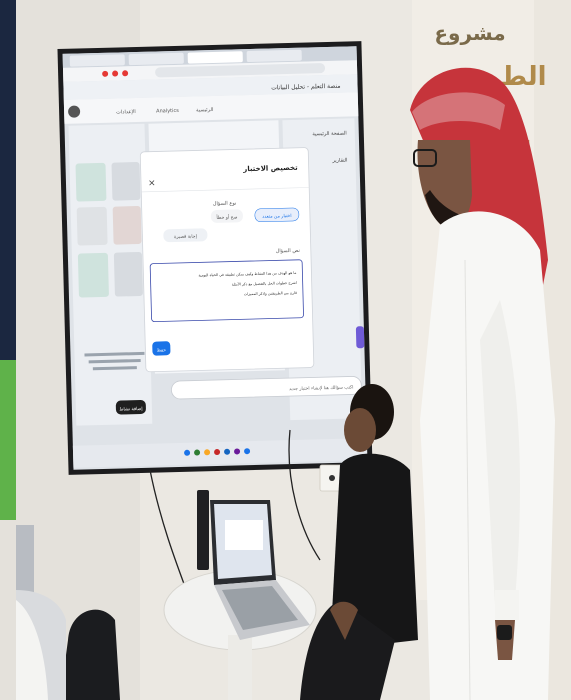 This screenshot has height=700, width=571. What do you see at coordinates (270, 168) in the screenshot?
I see `dialog-title: تخصيص الاختبار` at bounding box center [270, 168].